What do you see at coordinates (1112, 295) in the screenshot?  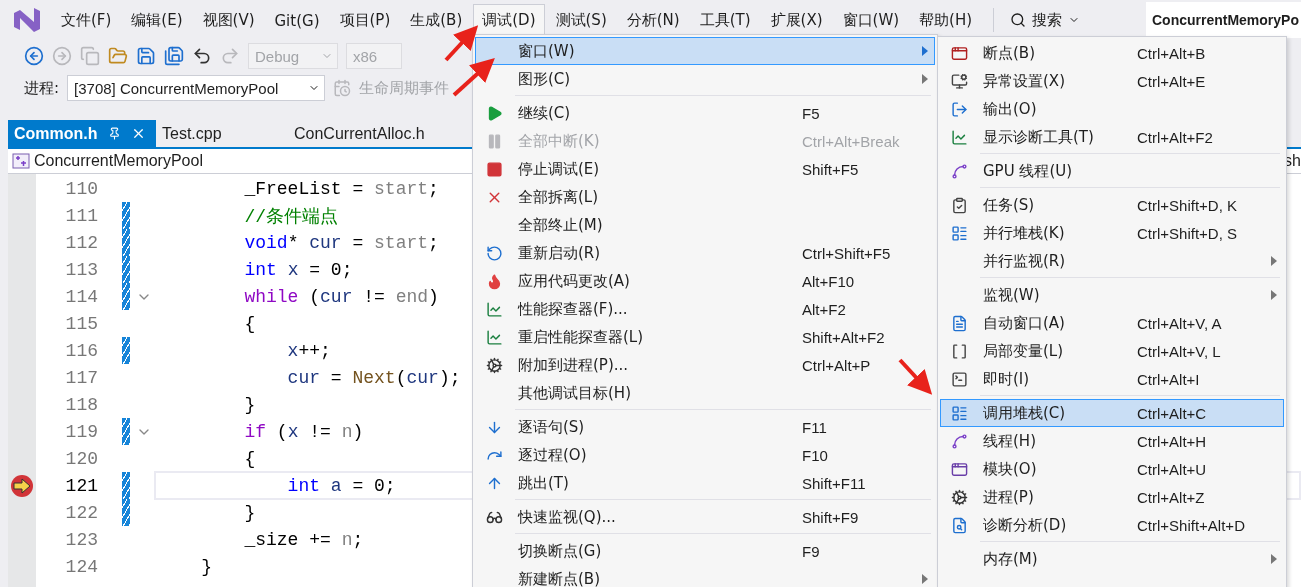 I see `menu-item: 监视(W)` at bounding box center [1112, 295].